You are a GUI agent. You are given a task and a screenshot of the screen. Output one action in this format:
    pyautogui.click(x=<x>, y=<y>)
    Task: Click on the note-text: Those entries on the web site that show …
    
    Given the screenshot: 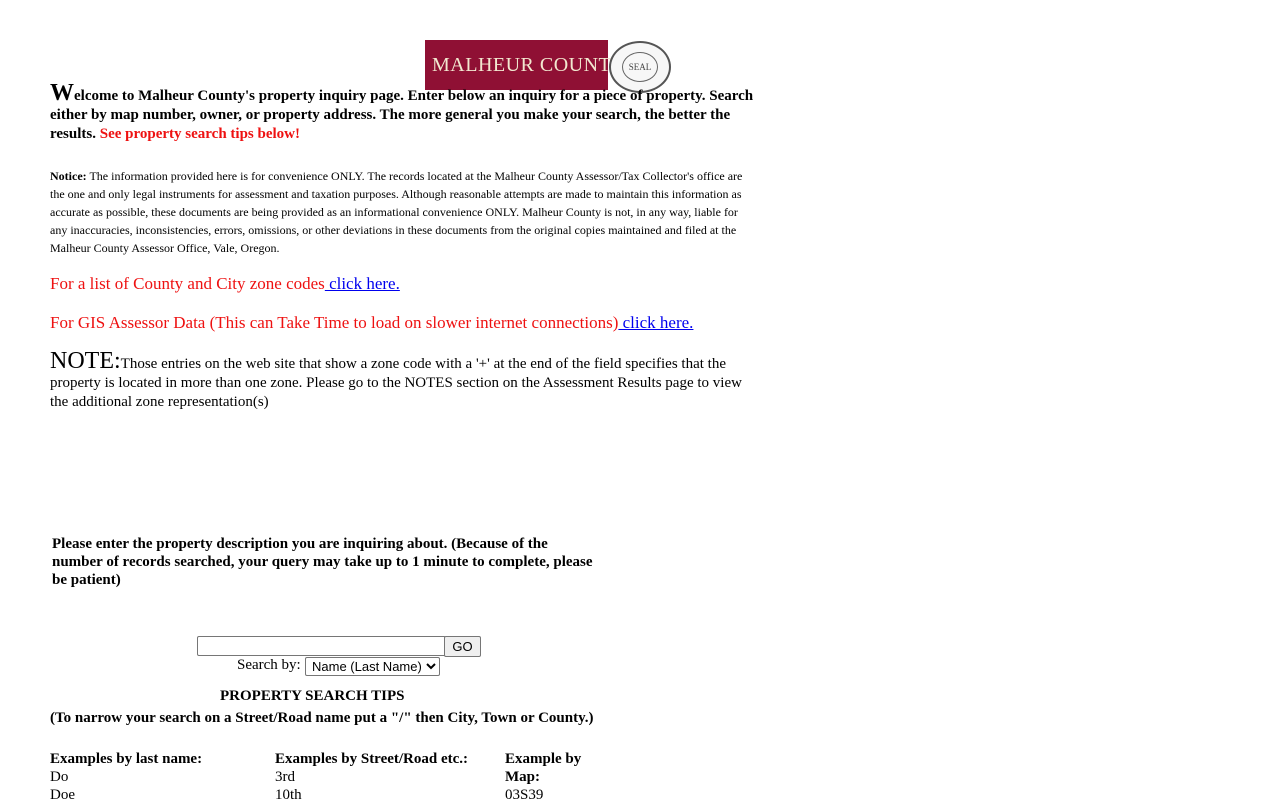 What is the action you would take?
    pyautogui.click(x=396, y=383)
    